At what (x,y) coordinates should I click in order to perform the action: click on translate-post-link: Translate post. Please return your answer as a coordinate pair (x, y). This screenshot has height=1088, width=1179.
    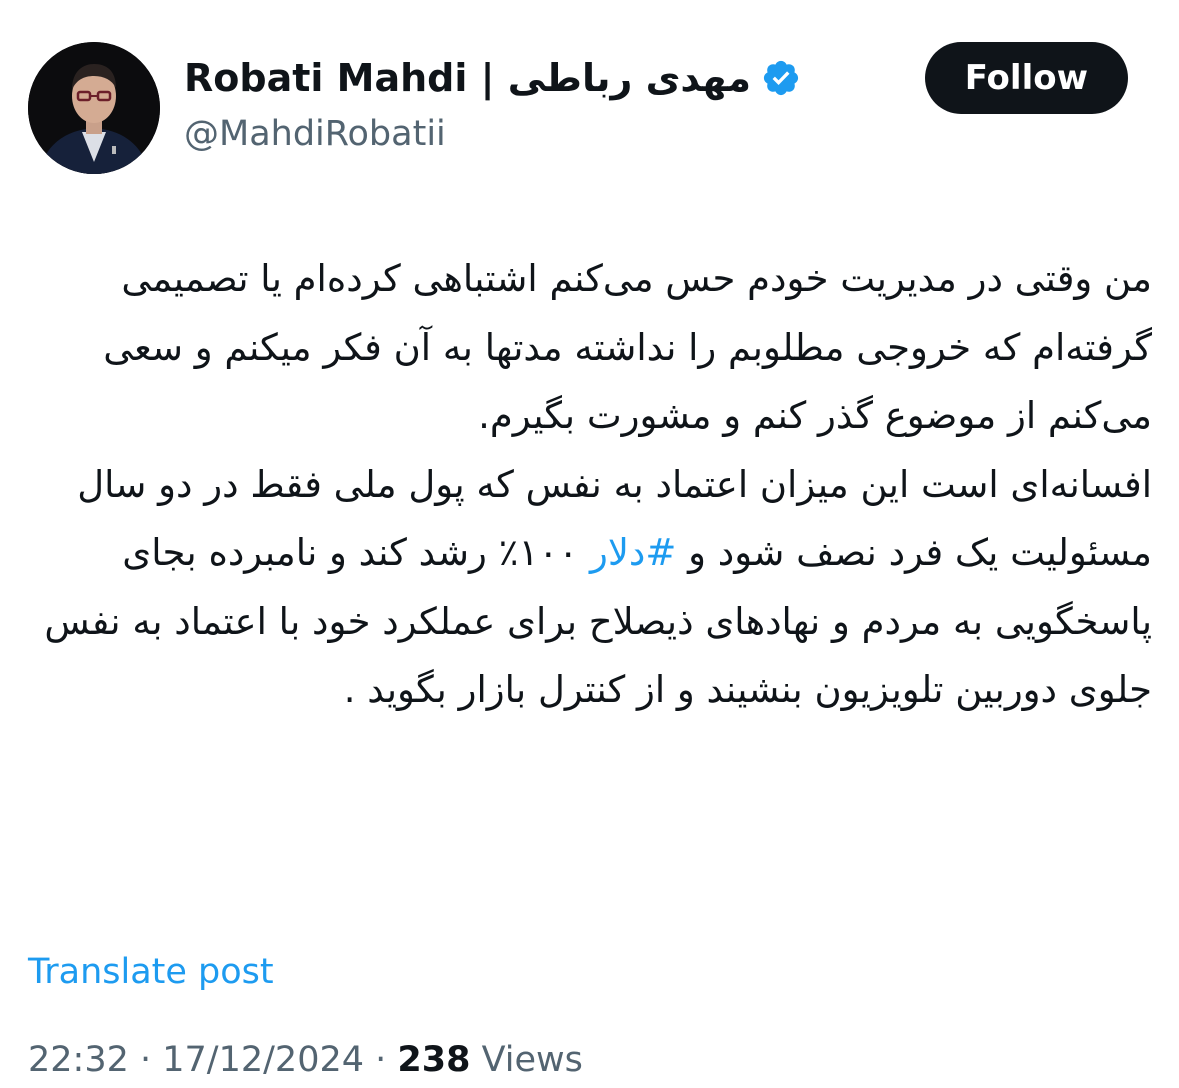
    Looking at the image, I should click on (151, 972).